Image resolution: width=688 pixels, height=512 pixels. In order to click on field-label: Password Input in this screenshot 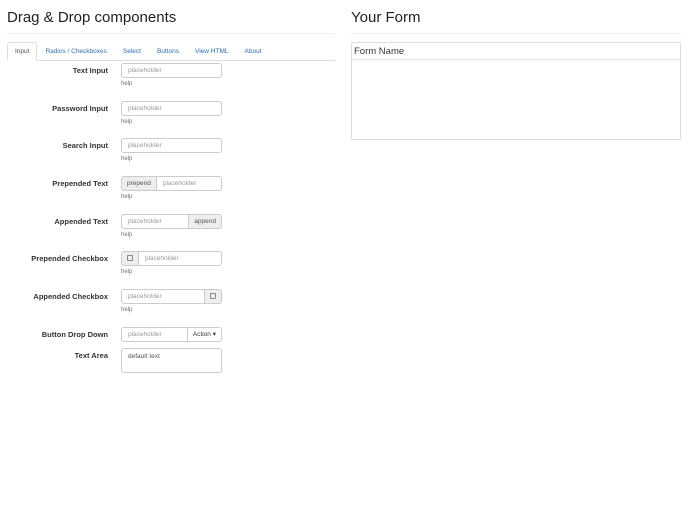, I will do `click(80, 108)`.